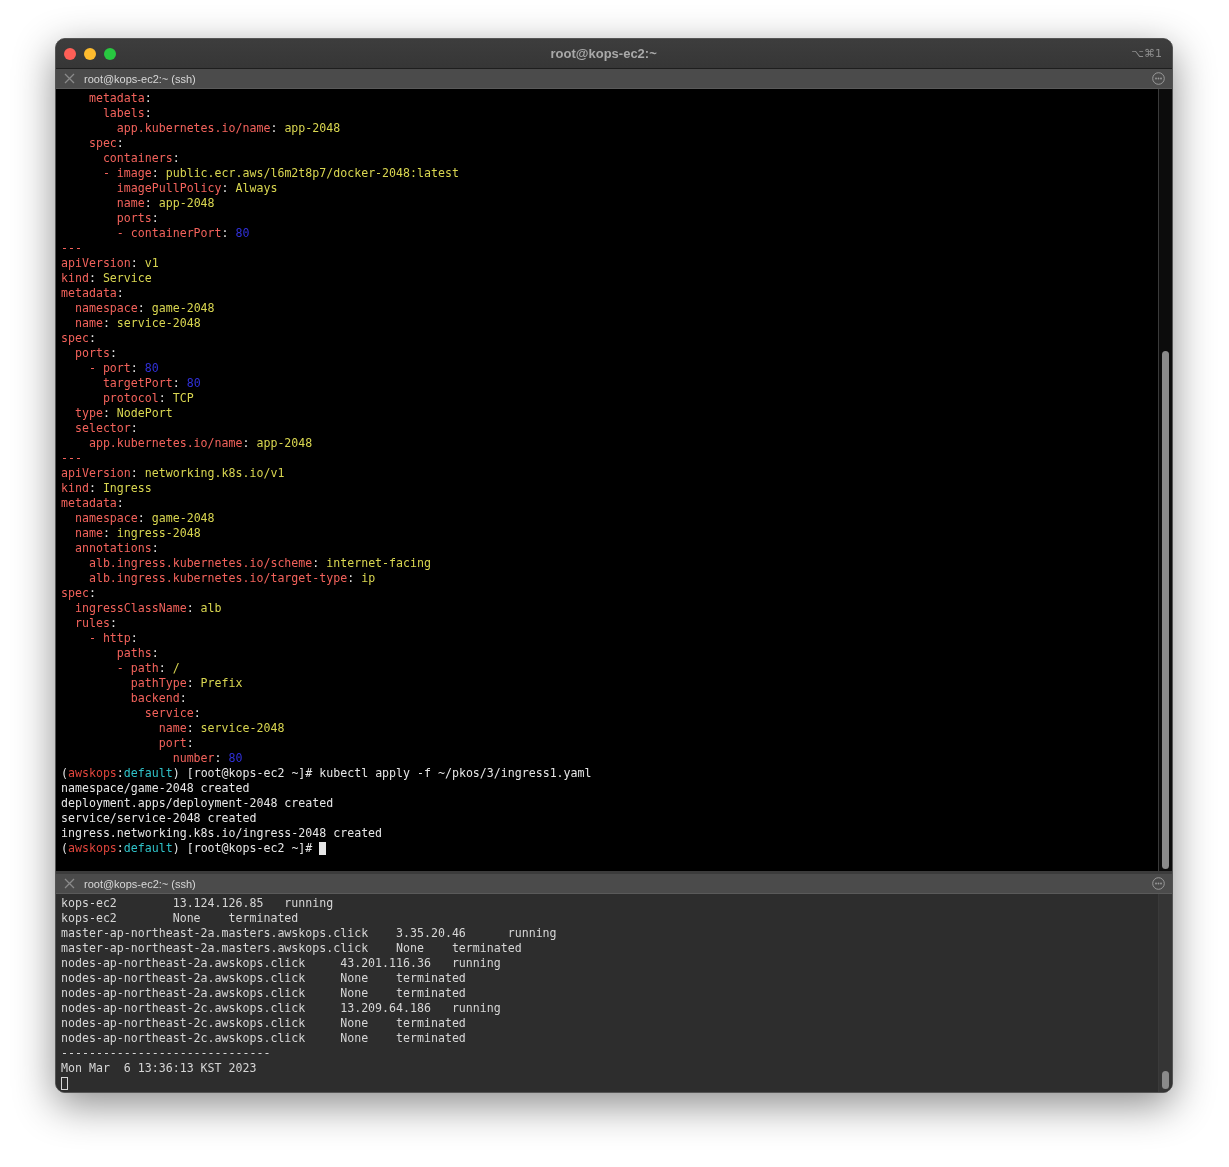 The height and width of the screenshot is (1167, 1229). Describe the element at coordinates (137, 653) in the screenshot. I see `terminal-line: paths:` at that location.